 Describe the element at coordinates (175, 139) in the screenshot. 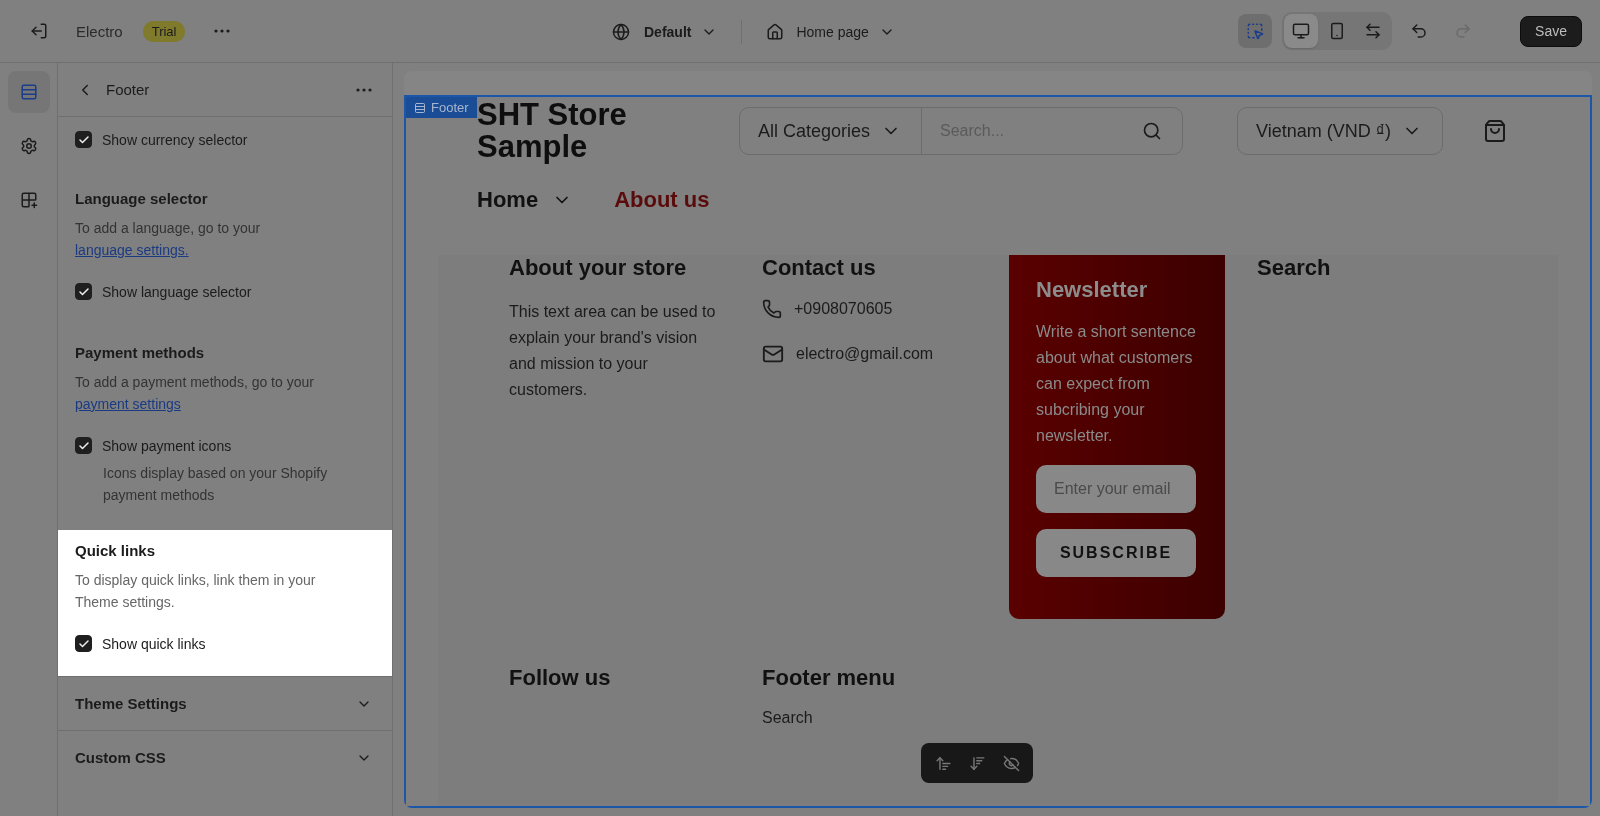

I see `checkbox-label: Show currency selector` at that location.